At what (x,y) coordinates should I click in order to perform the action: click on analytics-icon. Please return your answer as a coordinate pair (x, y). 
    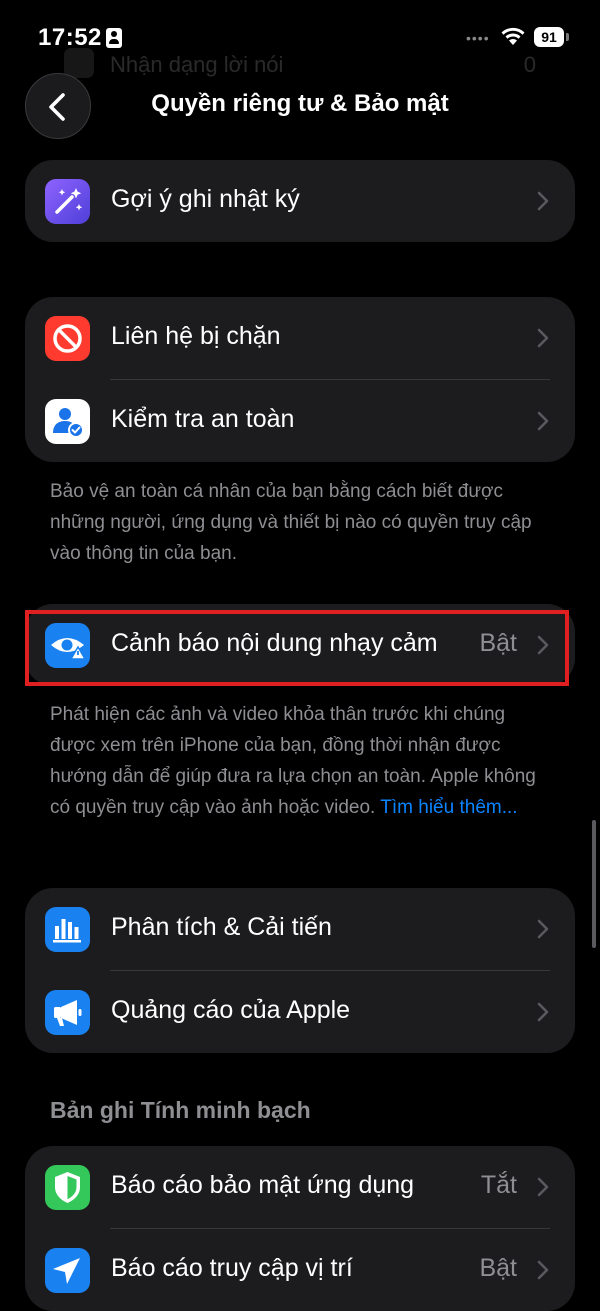
    Looking at the image, I should click on (67, 929).